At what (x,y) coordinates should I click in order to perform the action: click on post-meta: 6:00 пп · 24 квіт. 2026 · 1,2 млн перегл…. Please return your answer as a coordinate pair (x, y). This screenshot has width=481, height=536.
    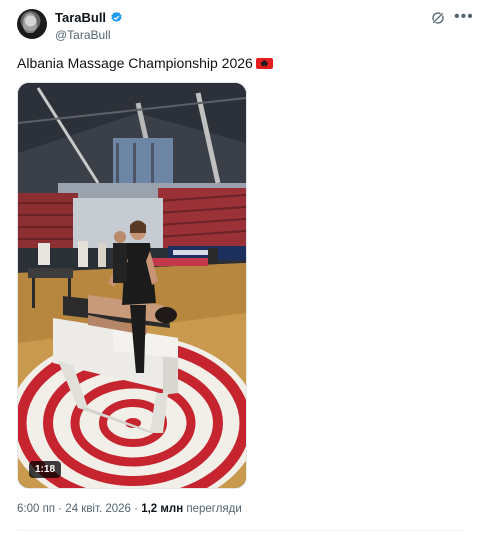
    Looking at the image, I should click on (129, 509).